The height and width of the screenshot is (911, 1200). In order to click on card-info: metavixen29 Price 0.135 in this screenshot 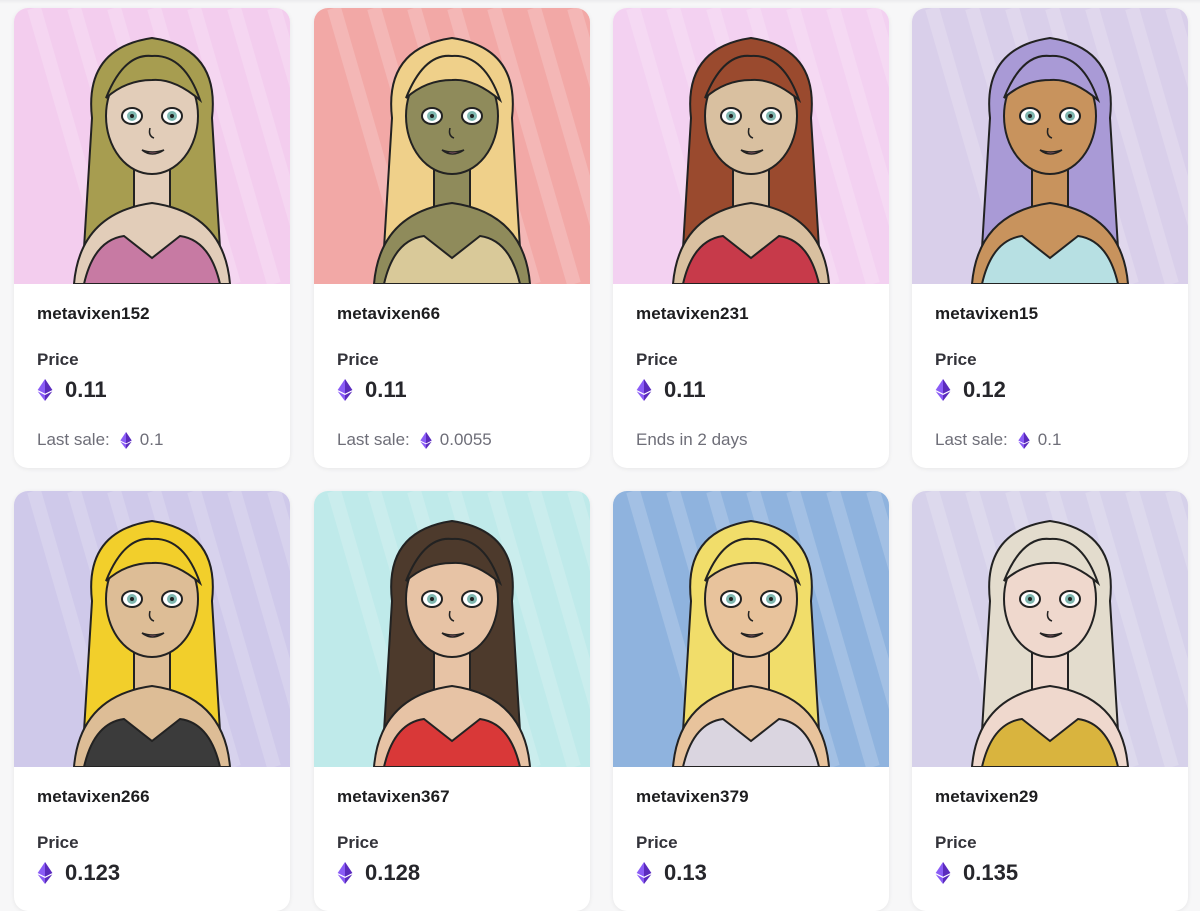, I will do `click(1050, 839)`.